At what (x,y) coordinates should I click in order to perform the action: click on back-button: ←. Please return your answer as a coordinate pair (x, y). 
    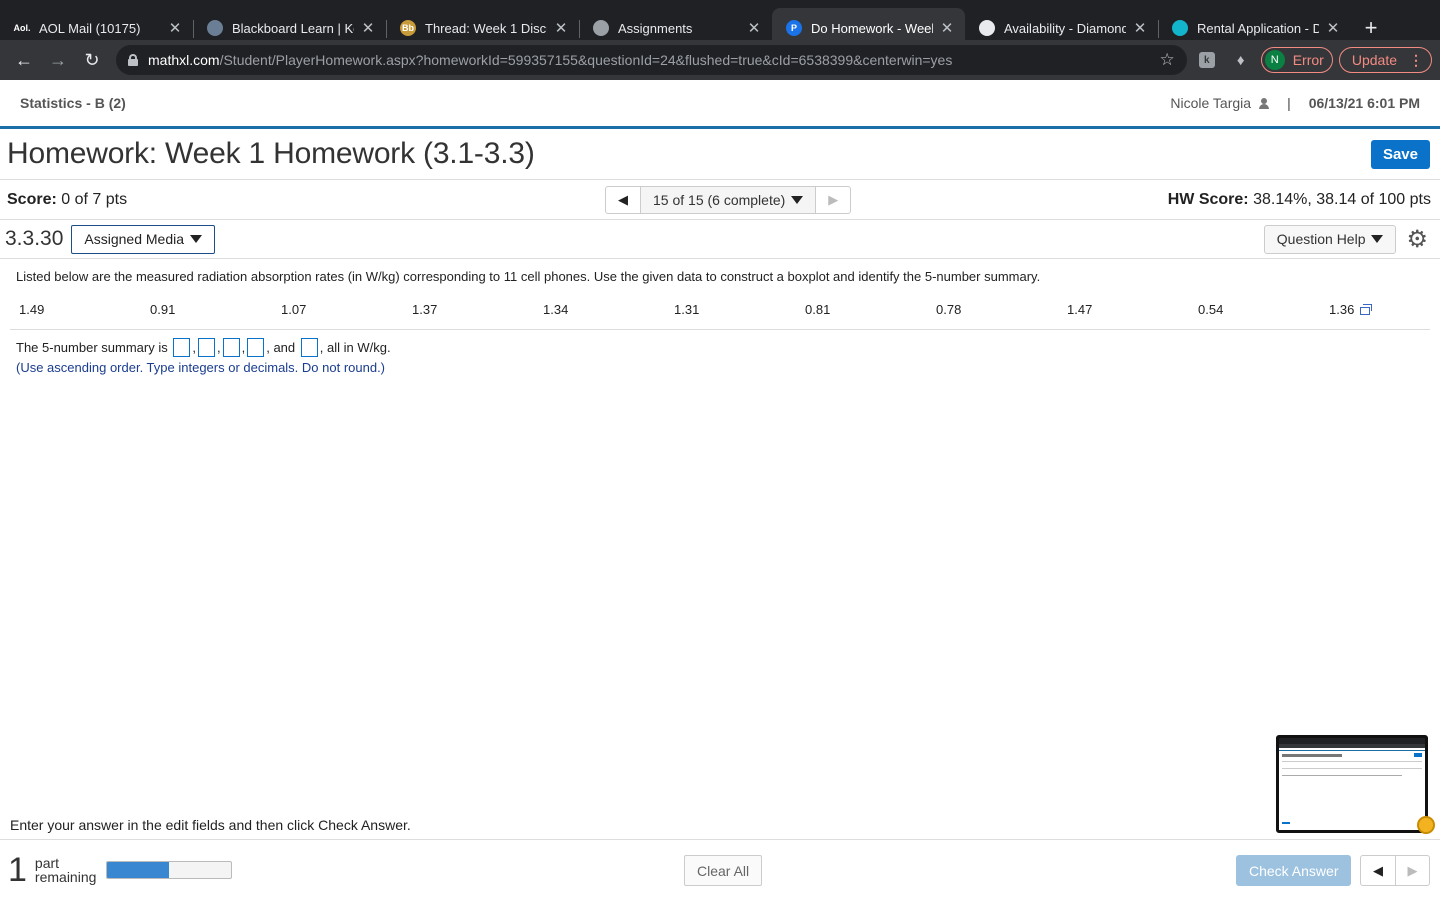
    Looking at the image, I should click on (24, 60).